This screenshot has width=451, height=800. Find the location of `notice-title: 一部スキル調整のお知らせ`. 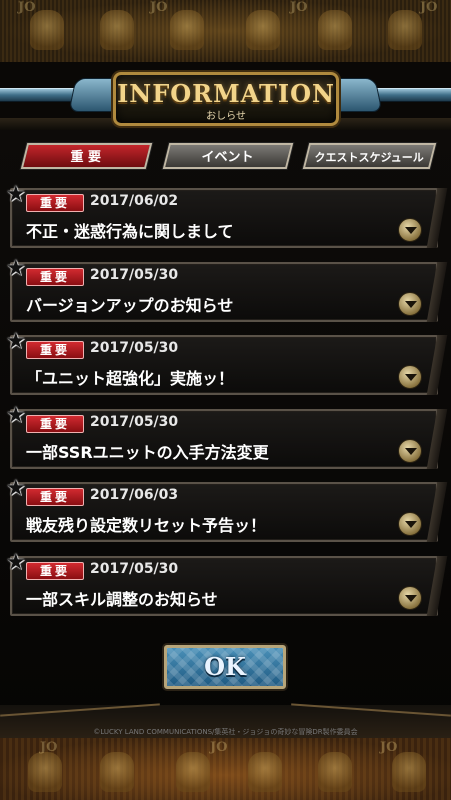

notice-title: 一部スキル調整のお知らせ is located at coordinates (122, 599).